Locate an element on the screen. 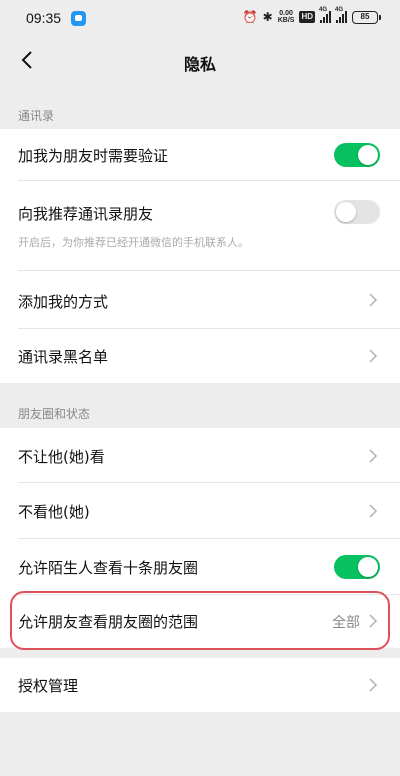 The height and width of the screenshot is (776, 400). page-title: 隐私 is located at coordinates (199, 64).